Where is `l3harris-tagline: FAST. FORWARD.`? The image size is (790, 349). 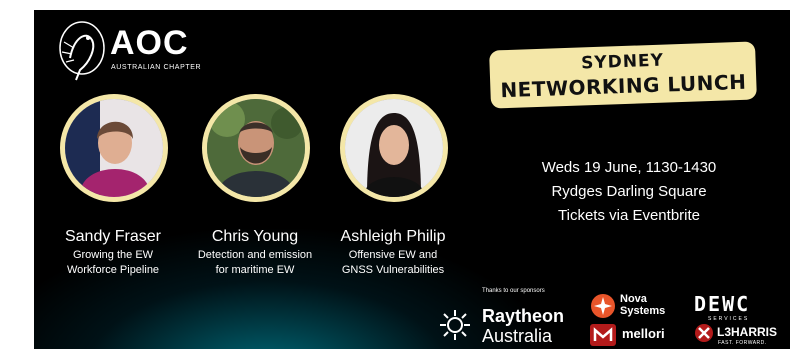
l3harris-tagline: FAST. FORWARD. is located at coordinates (742, 343).